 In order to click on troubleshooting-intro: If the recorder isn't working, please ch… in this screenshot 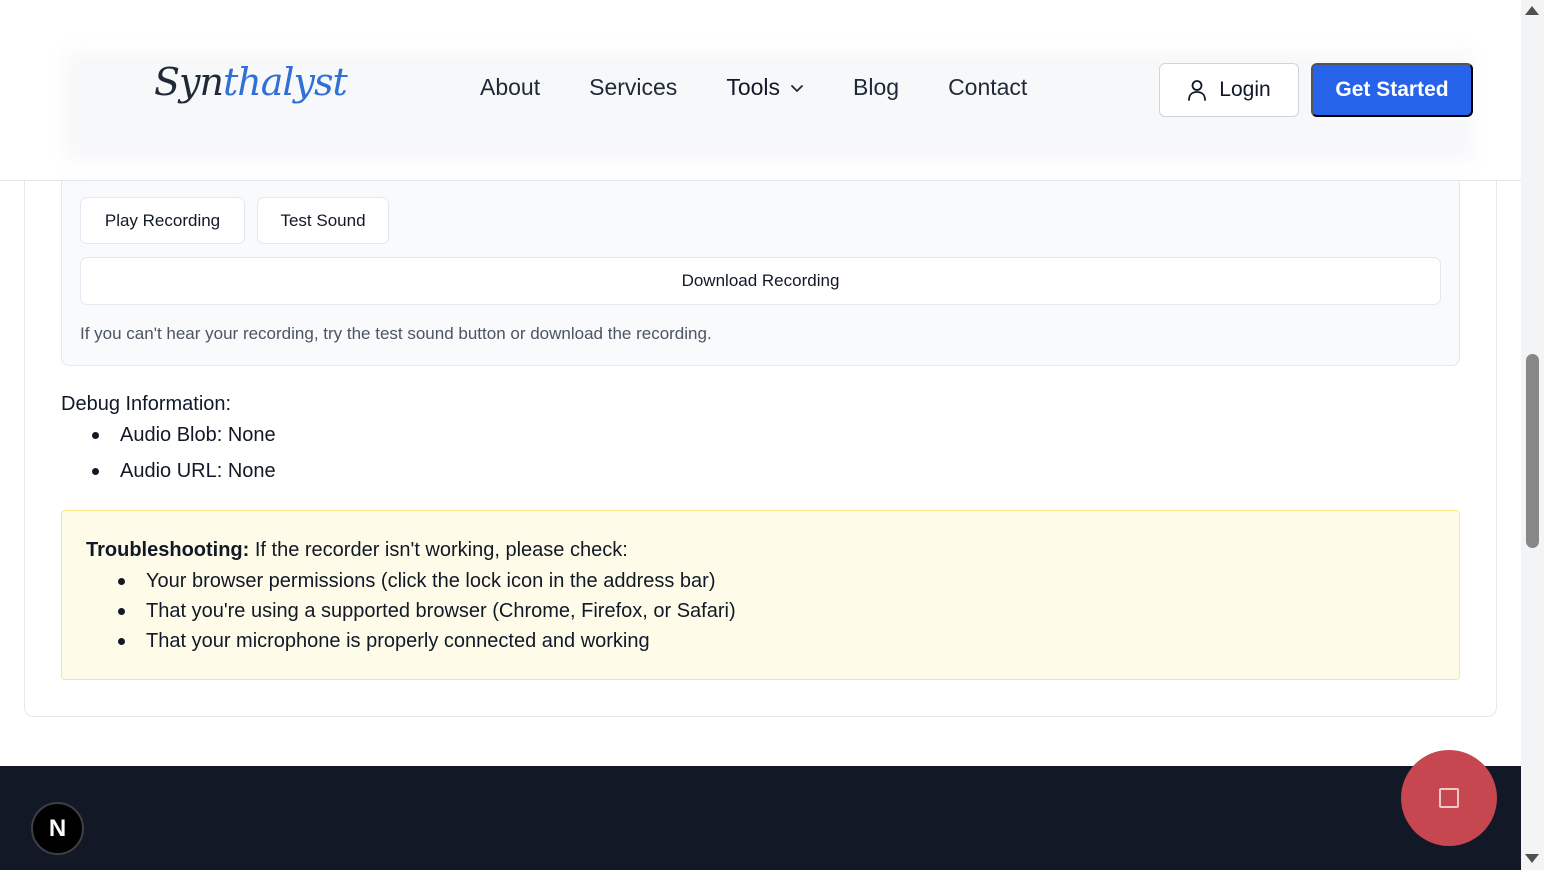, I will do `click(438, 550)`.